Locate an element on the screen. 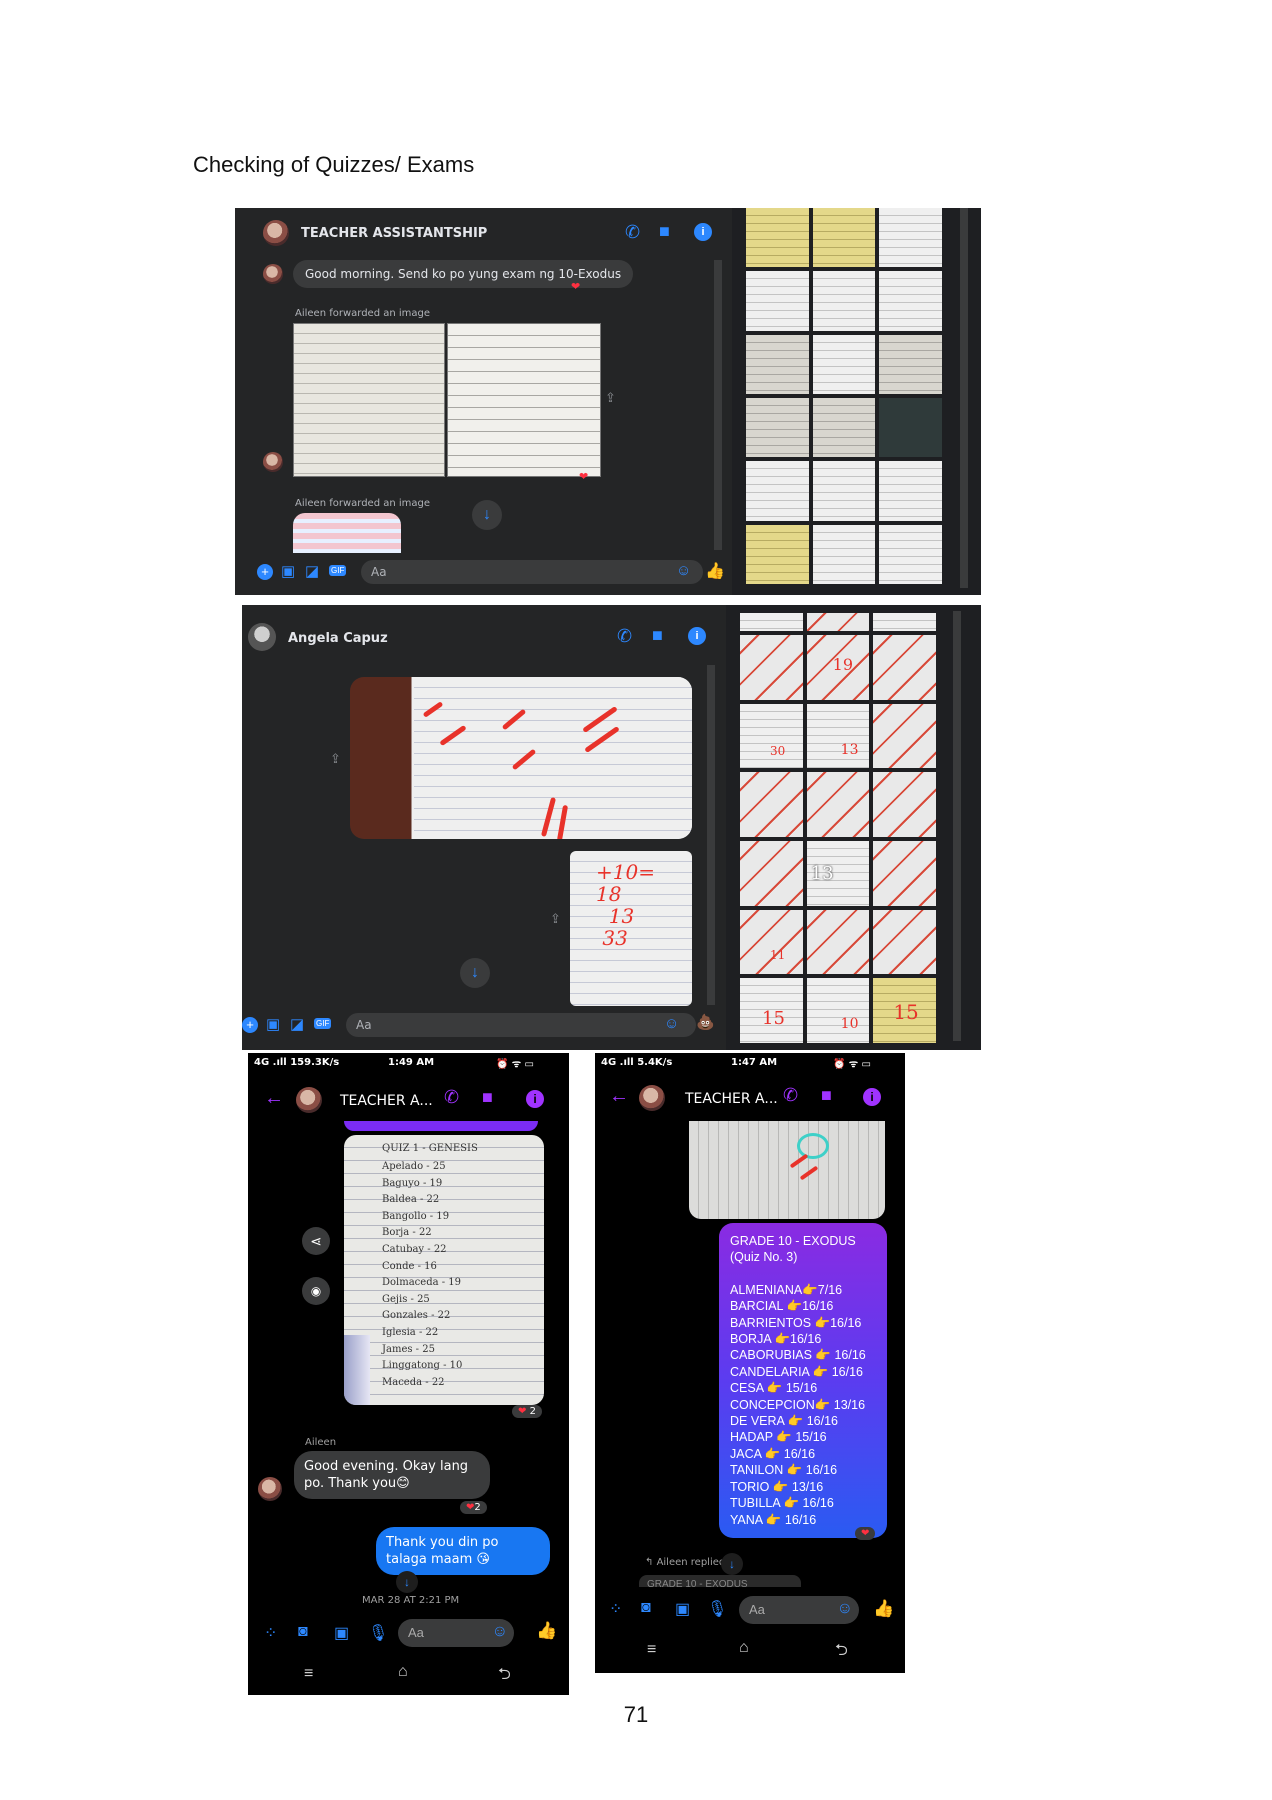 The image size is (1272, 1800). quiz-photo-small: +10= 18 13 33 is located at coordinates (631, 928).